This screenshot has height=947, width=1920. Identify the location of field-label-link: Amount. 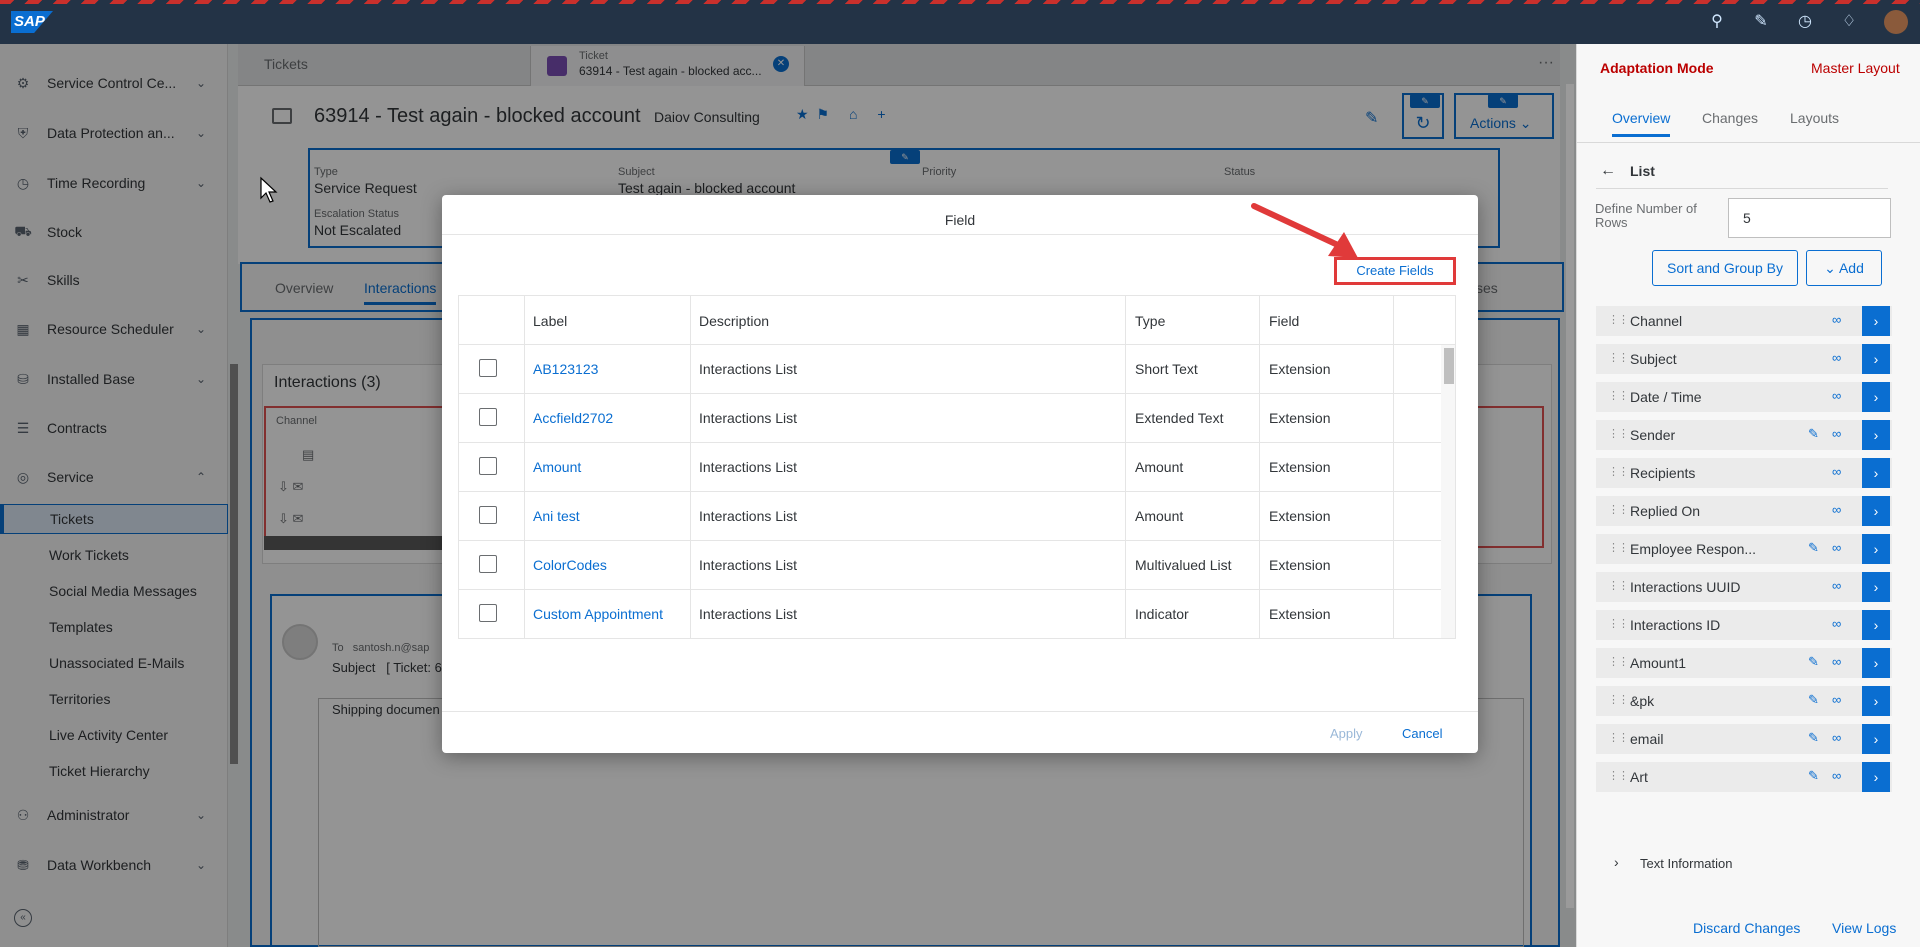
(557, 467).